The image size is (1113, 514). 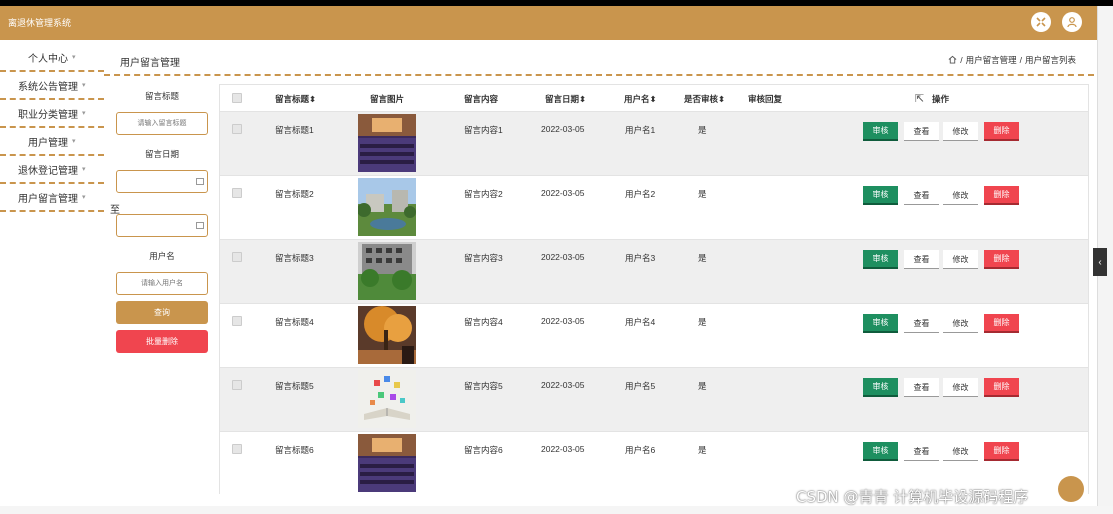 I want to click on title-filter-label: 留言标题, so click(x=161, y=96).